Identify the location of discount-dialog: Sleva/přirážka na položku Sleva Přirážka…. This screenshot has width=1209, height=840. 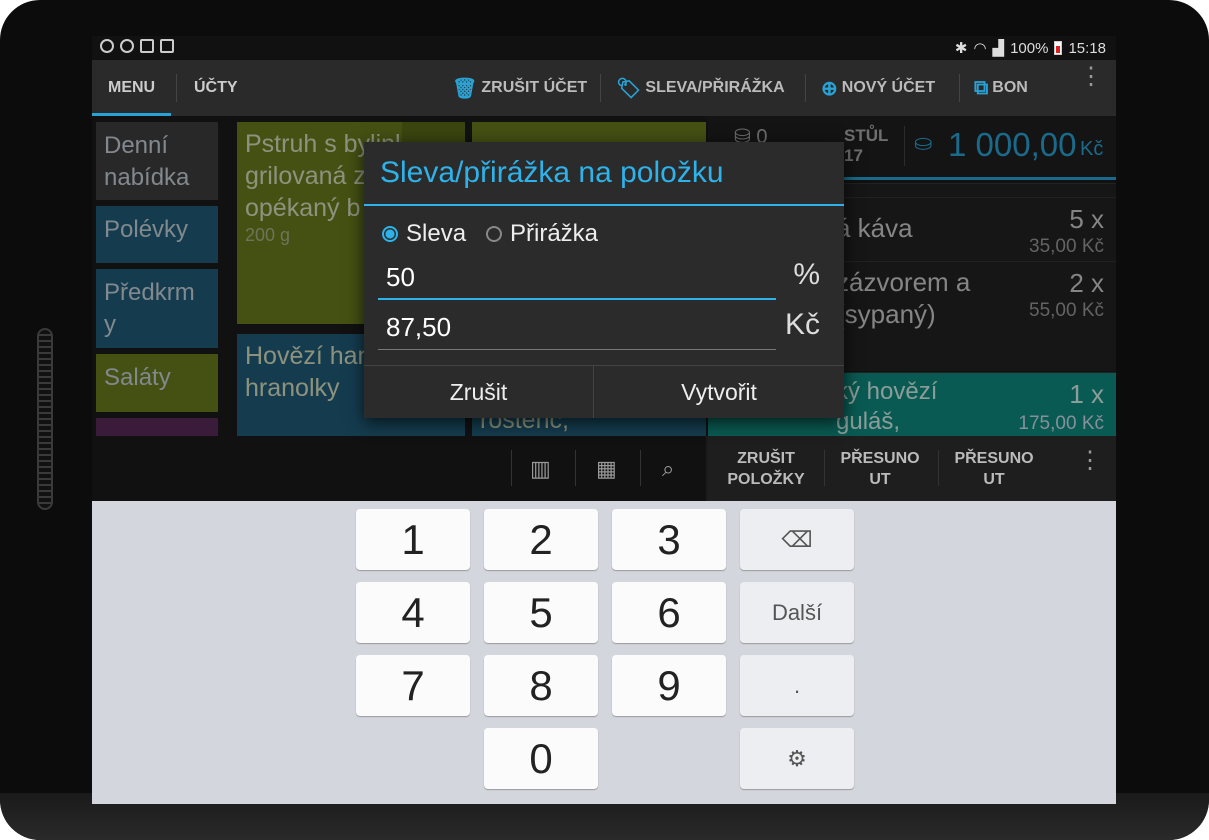
(604, 280).